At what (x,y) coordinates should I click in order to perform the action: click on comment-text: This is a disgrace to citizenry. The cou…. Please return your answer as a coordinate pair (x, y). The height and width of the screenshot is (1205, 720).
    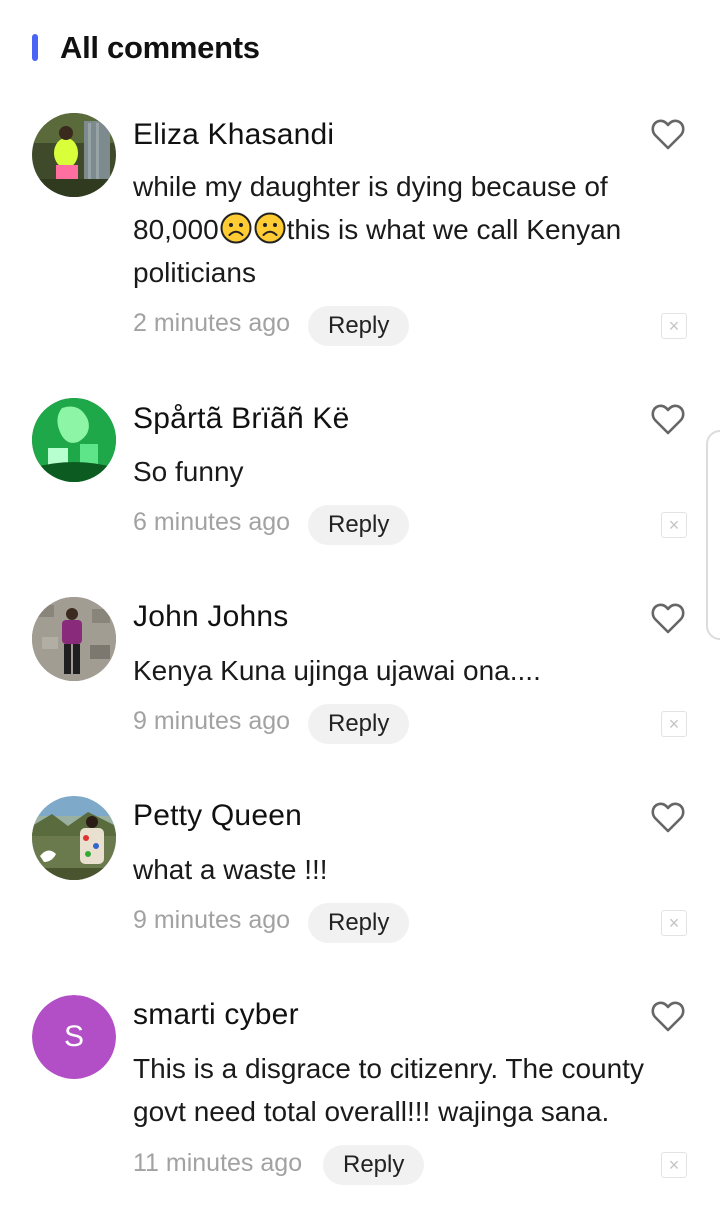
    Looking at the image, I should click on (388, 1090).